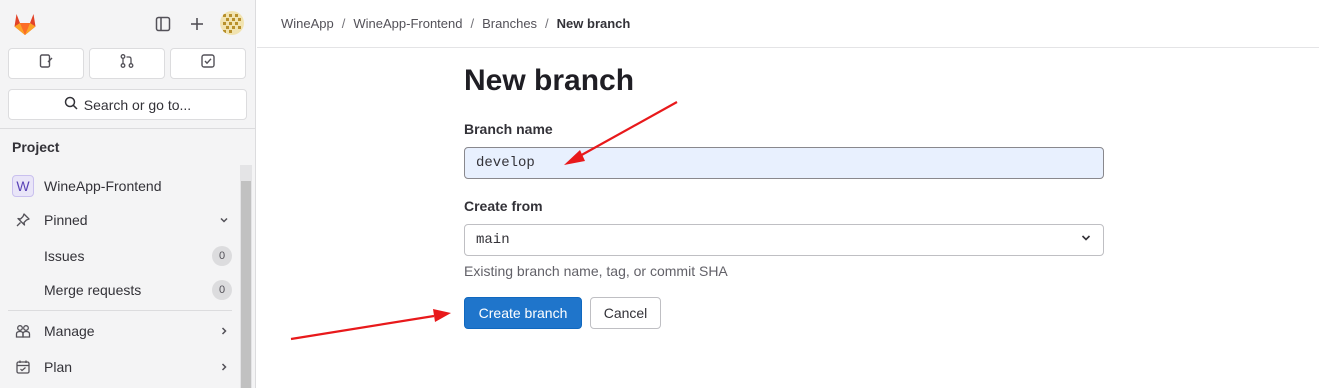 The width and height of the screenshot is (1319, 388). What do you see at coordinates (120, 331) in the screenshot?
I see `sidebar-item-manage: Manage` at bounding box center [120, 331].